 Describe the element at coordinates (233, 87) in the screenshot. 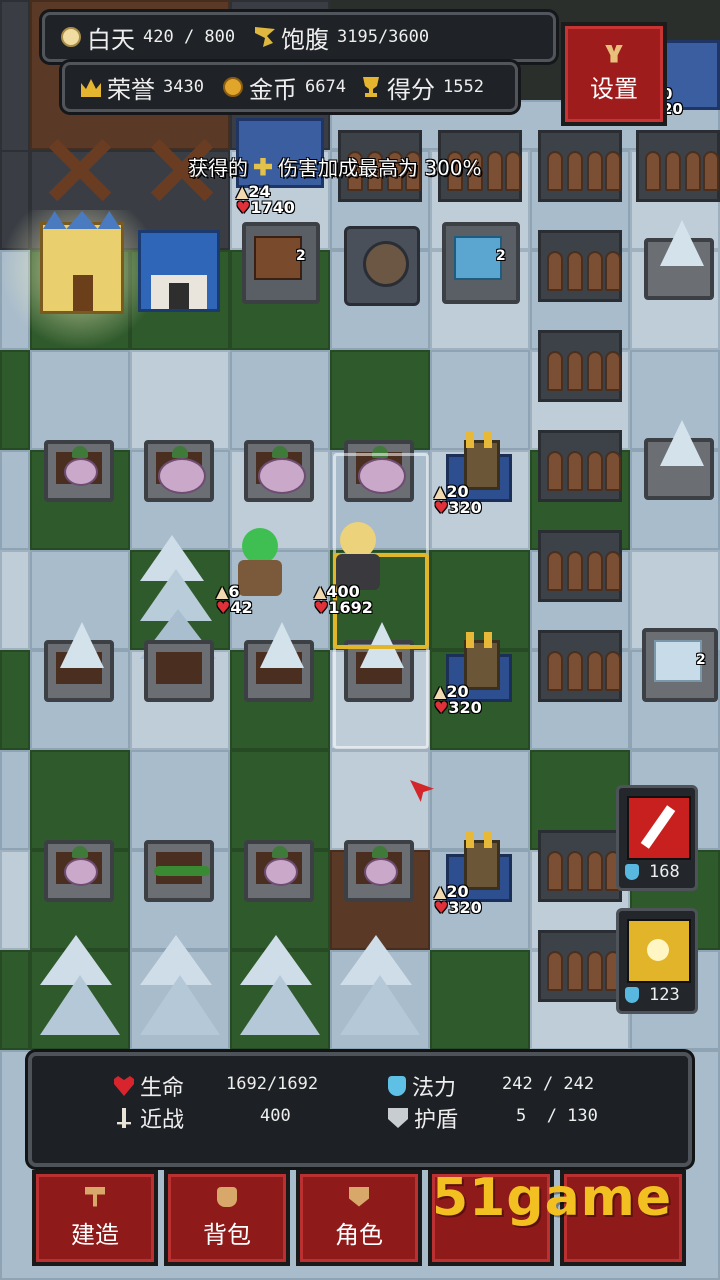

I see `coin-icon` at that location.